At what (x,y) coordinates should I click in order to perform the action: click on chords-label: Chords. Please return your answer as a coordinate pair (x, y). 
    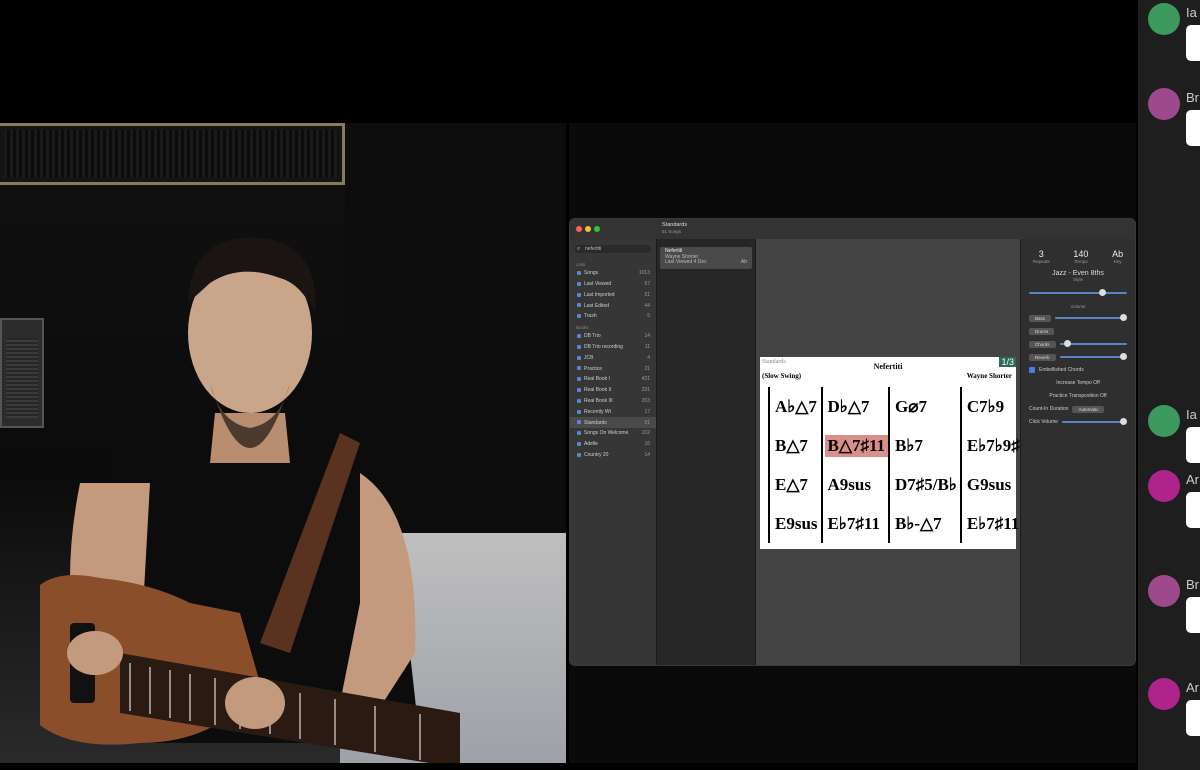
    Looking at the image, I should click on (1042, 344).